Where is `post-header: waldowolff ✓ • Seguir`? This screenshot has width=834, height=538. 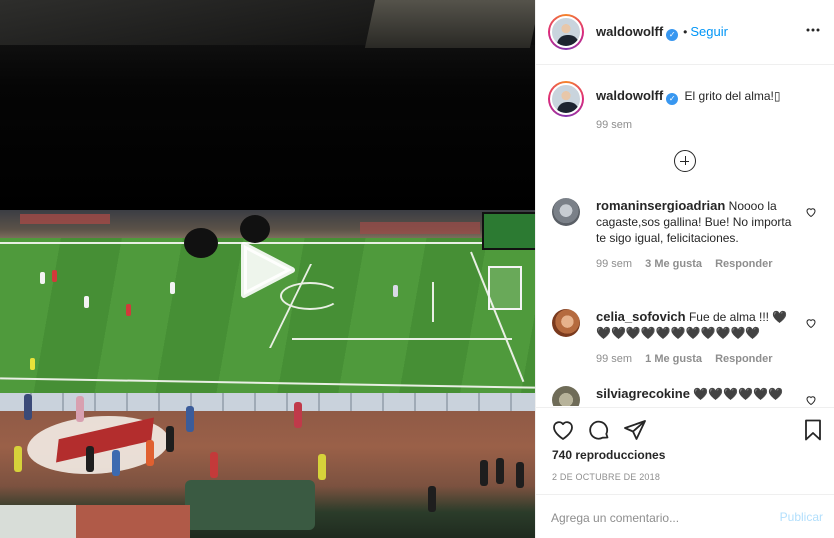 post-header: waldowolff ✓ • Seguir is located at coordinates (685, 32).